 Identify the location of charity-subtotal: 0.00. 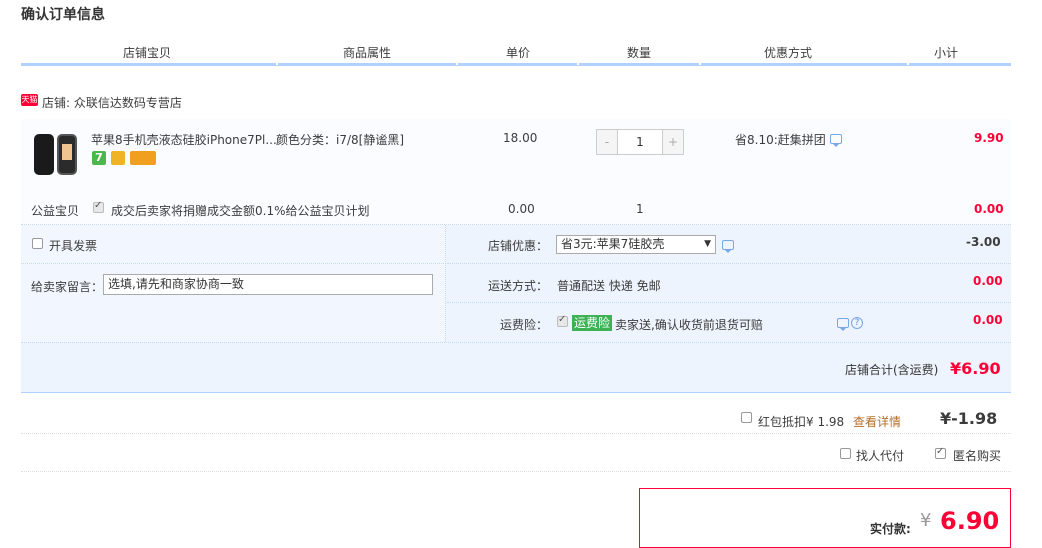
(989, 209).